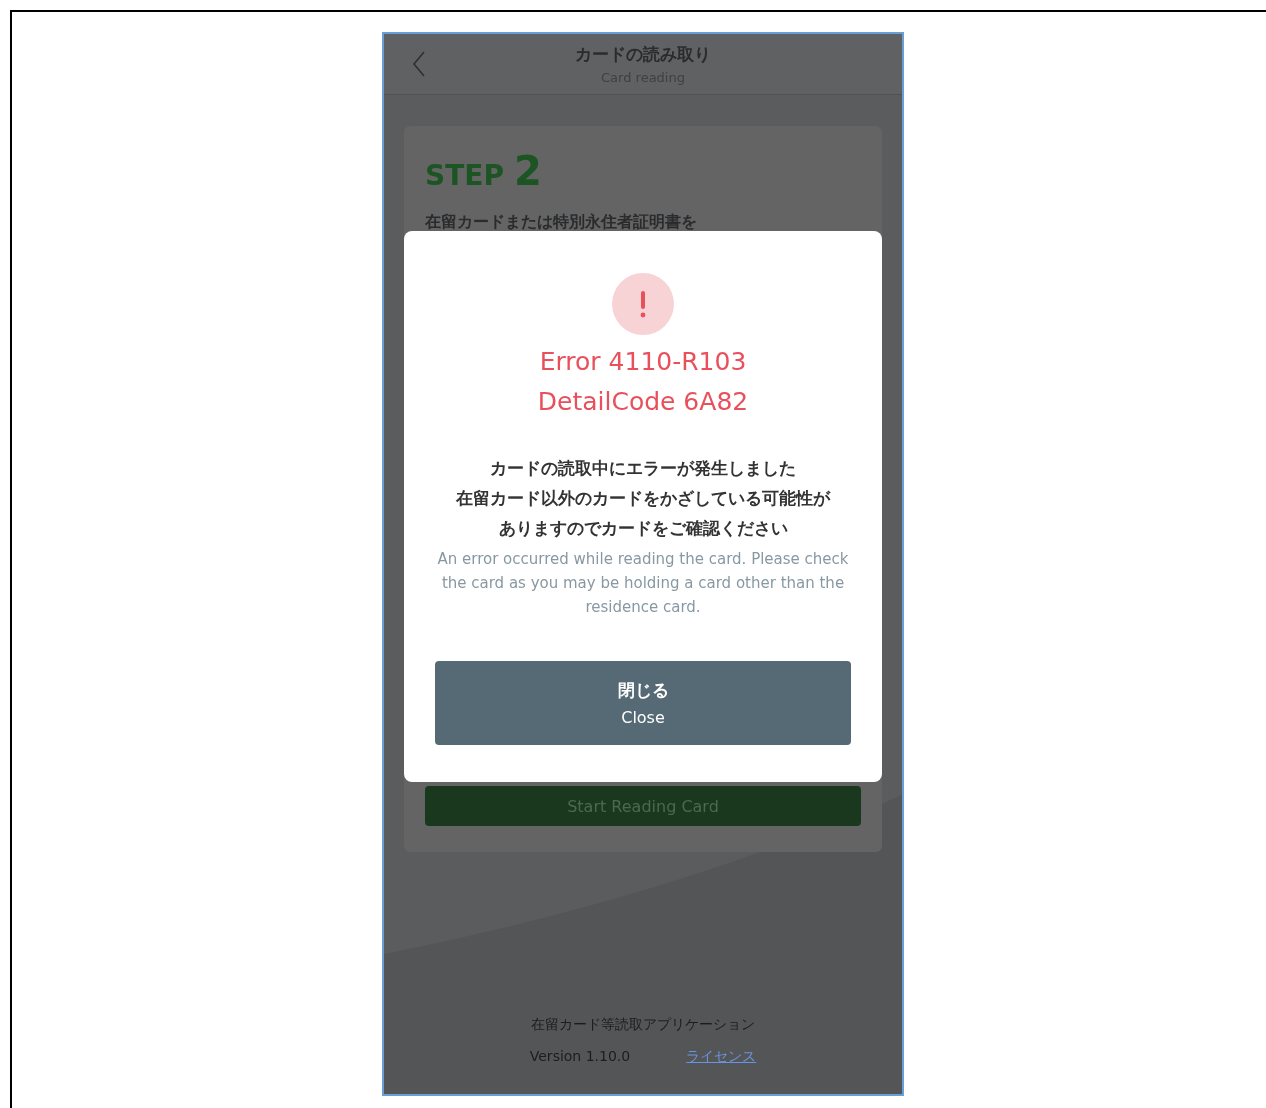  I want to click on close-button: 閉じる Close, so click(643, 703).